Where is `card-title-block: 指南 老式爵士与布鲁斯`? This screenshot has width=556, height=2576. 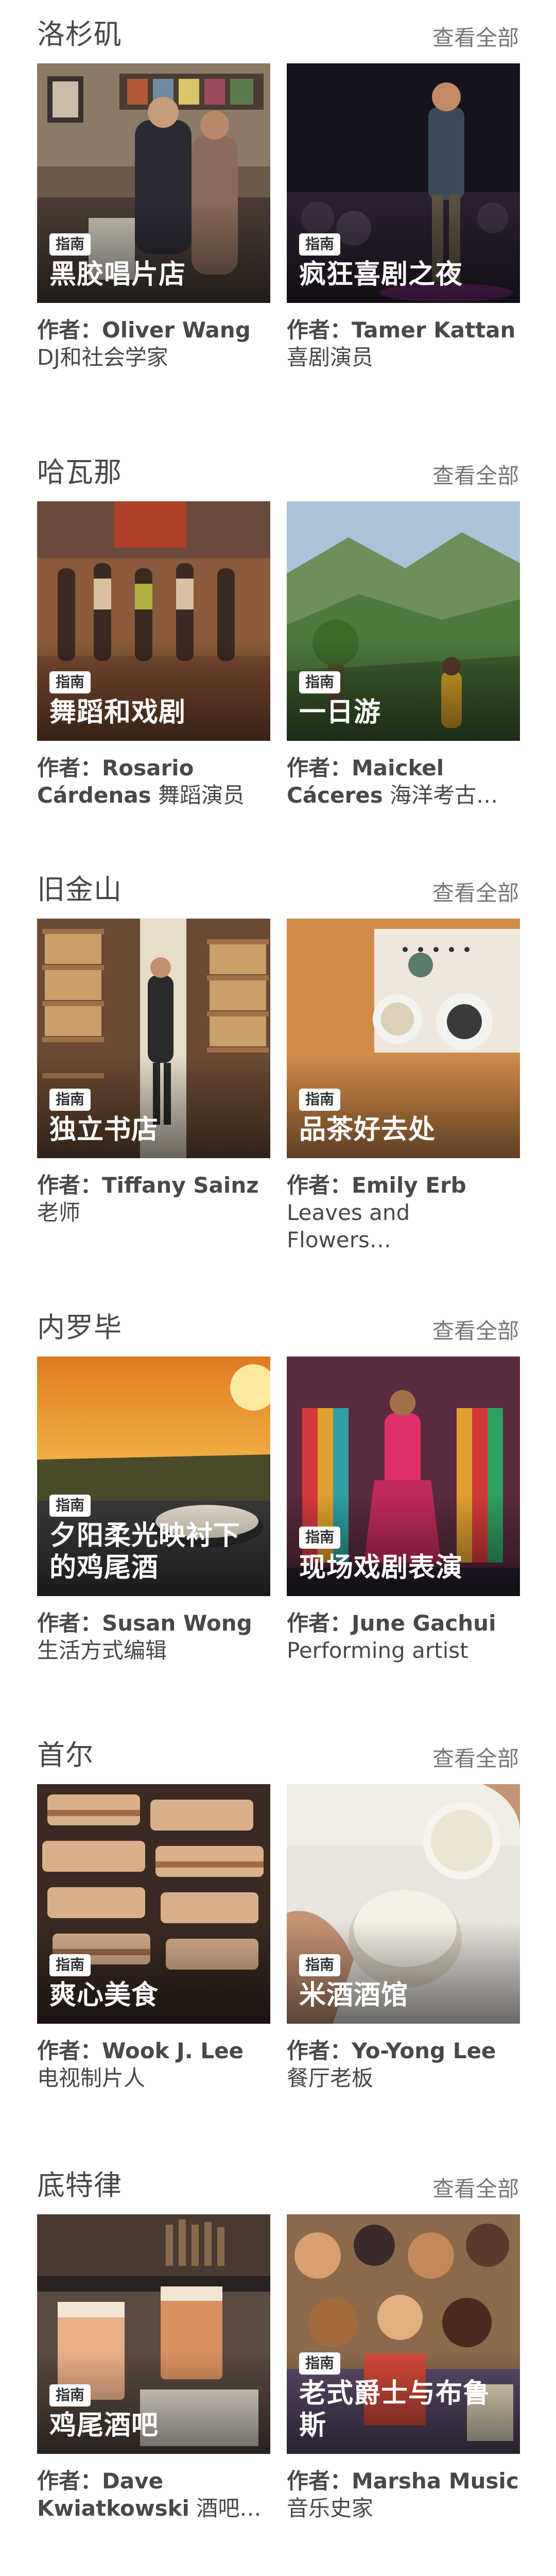
card-title-block: 指南 老式爵士与布鲁斯 is located at coordinates (405, 2397).